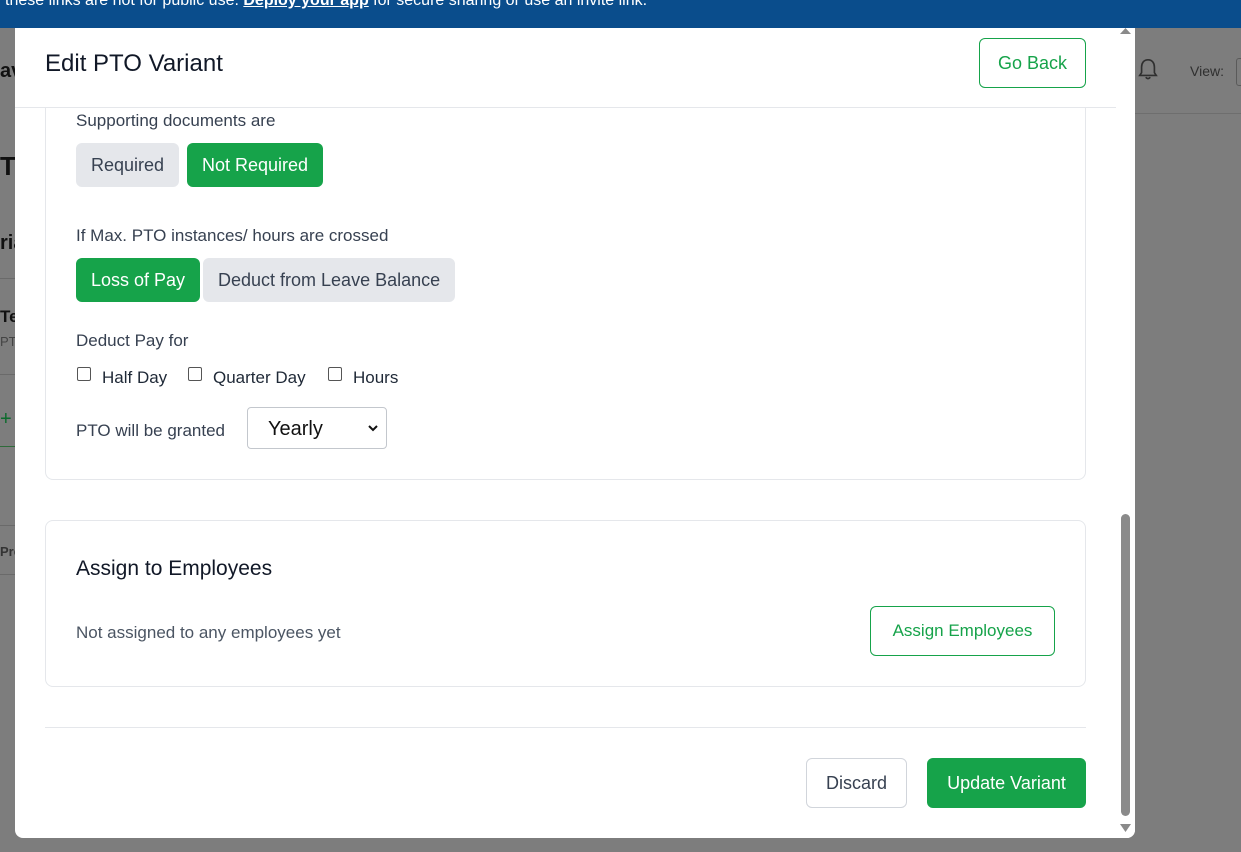 The height and width of the screenshot is (852, 1241). I want to click on banner-text-before: these links are not for public use., so click(124, 4).